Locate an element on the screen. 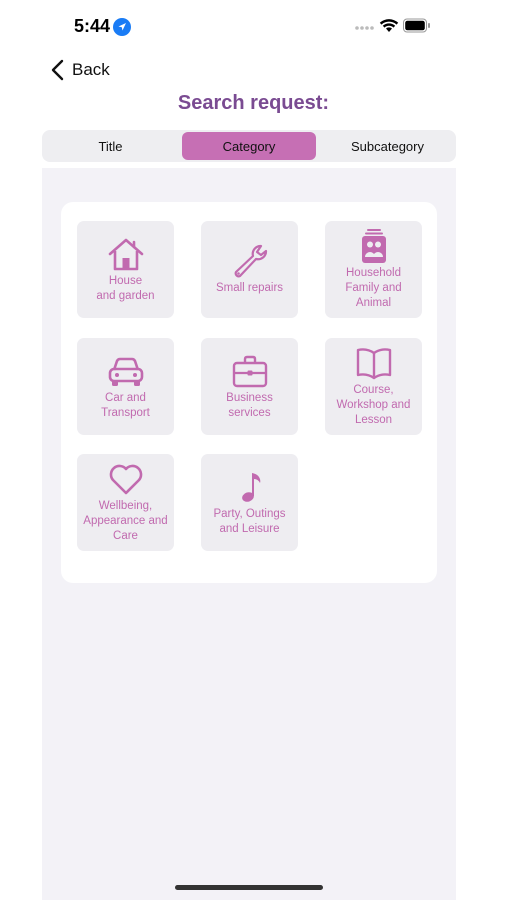 This screenshot has width=507, height=900. back-label: Back is located at coordinates (91, 69).